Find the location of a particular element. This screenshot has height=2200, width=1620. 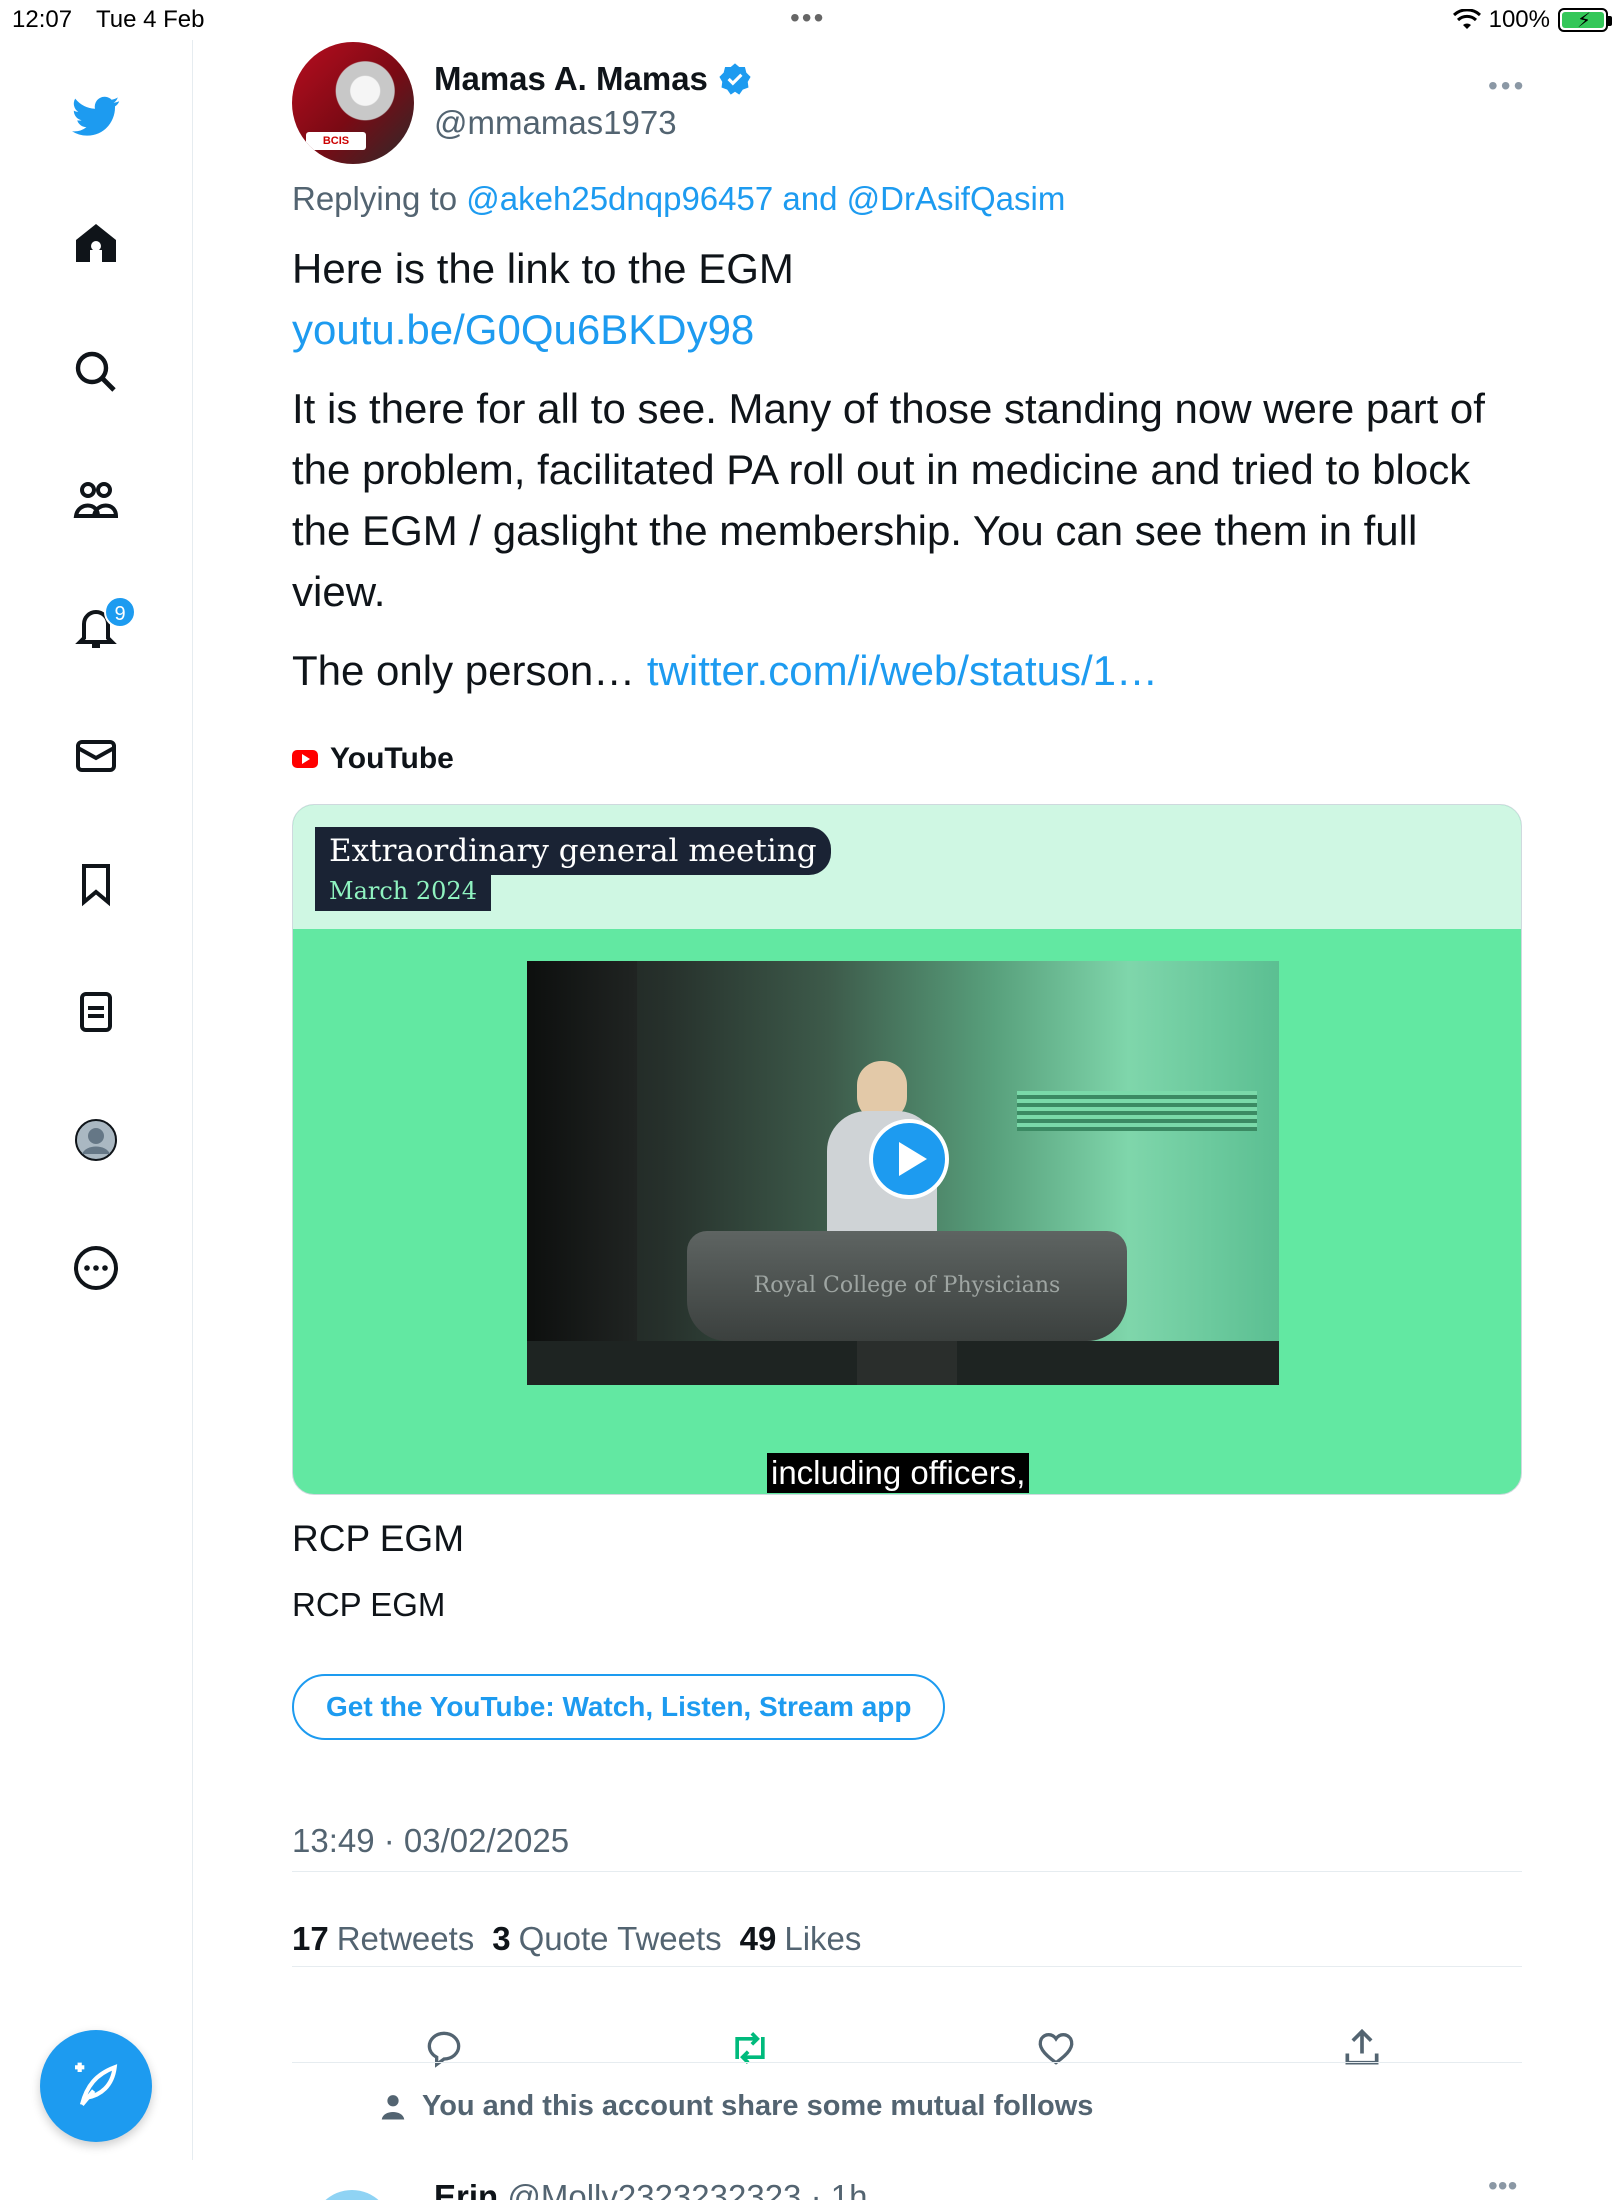

stage-curtain is located at coordinates (582, 1173).